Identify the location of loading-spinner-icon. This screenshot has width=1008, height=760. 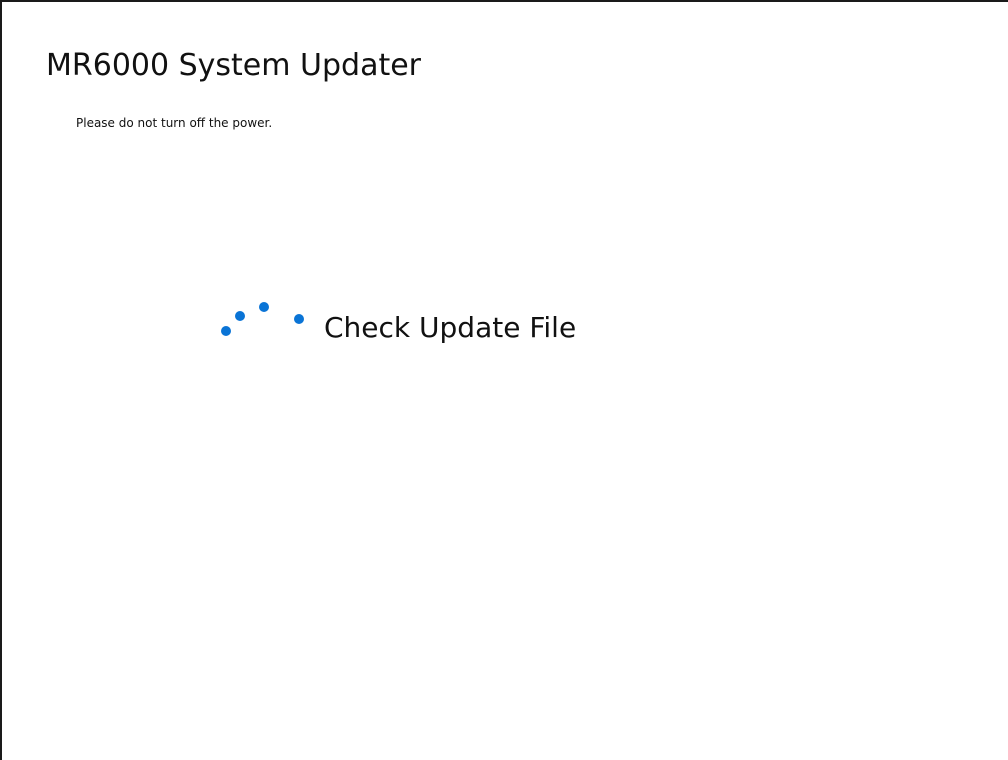
(262, 320).